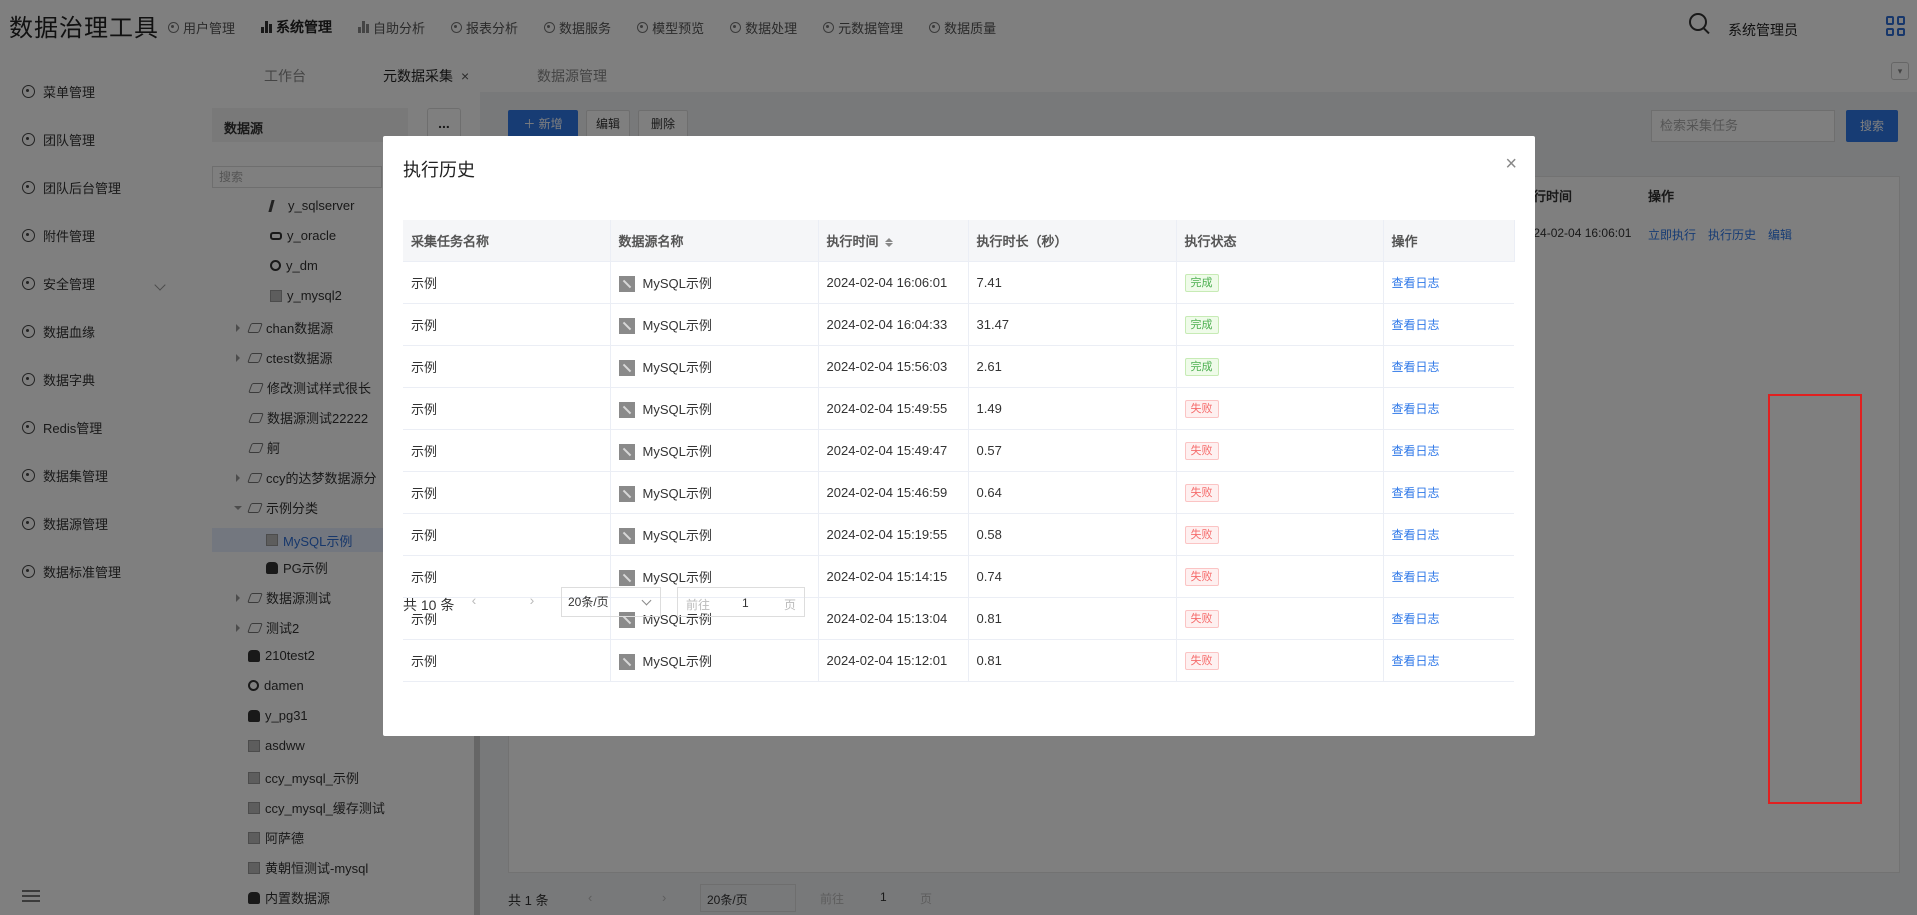 The image size is (1917, 915). I want to click on table-header-row: 采集任务名称 数据源名称 执行时间 执行时长（秒） 执行状态 操作, so click(959, 241).